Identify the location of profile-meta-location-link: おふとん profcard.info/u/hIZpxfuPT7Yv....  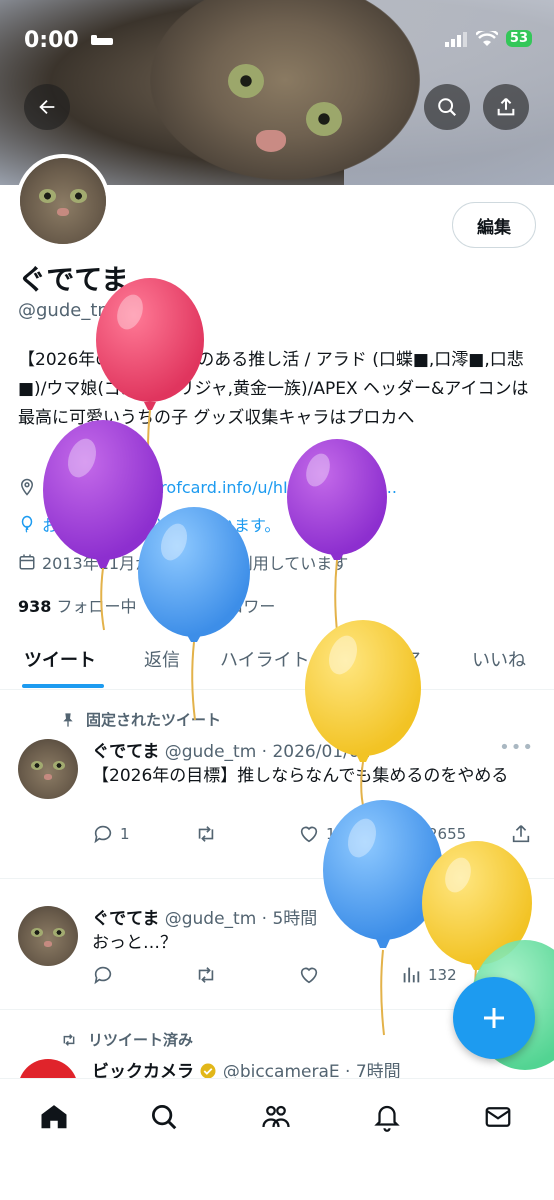
(207, 487).